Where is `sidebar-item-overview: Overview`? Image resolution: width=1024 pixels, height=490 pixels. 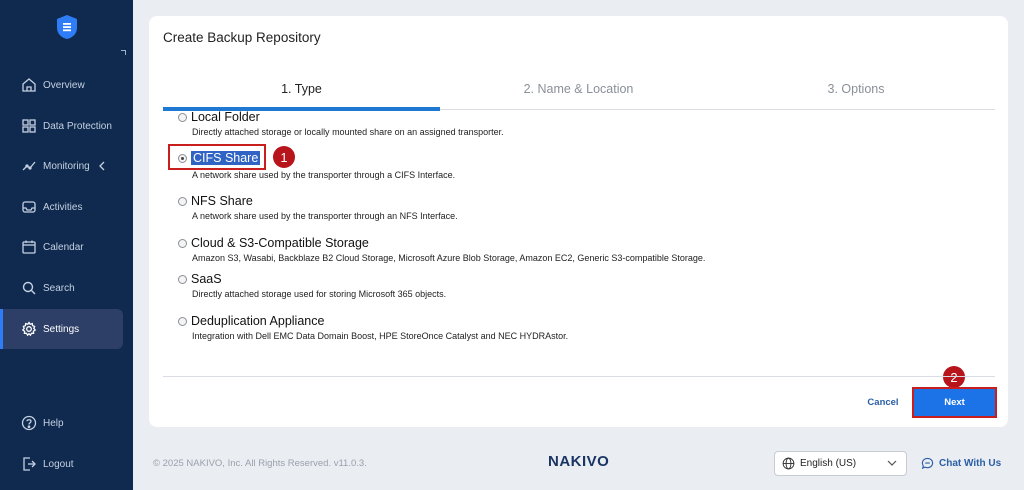
sidebar-item-overview: Overview is located at coordinates (66, 85).